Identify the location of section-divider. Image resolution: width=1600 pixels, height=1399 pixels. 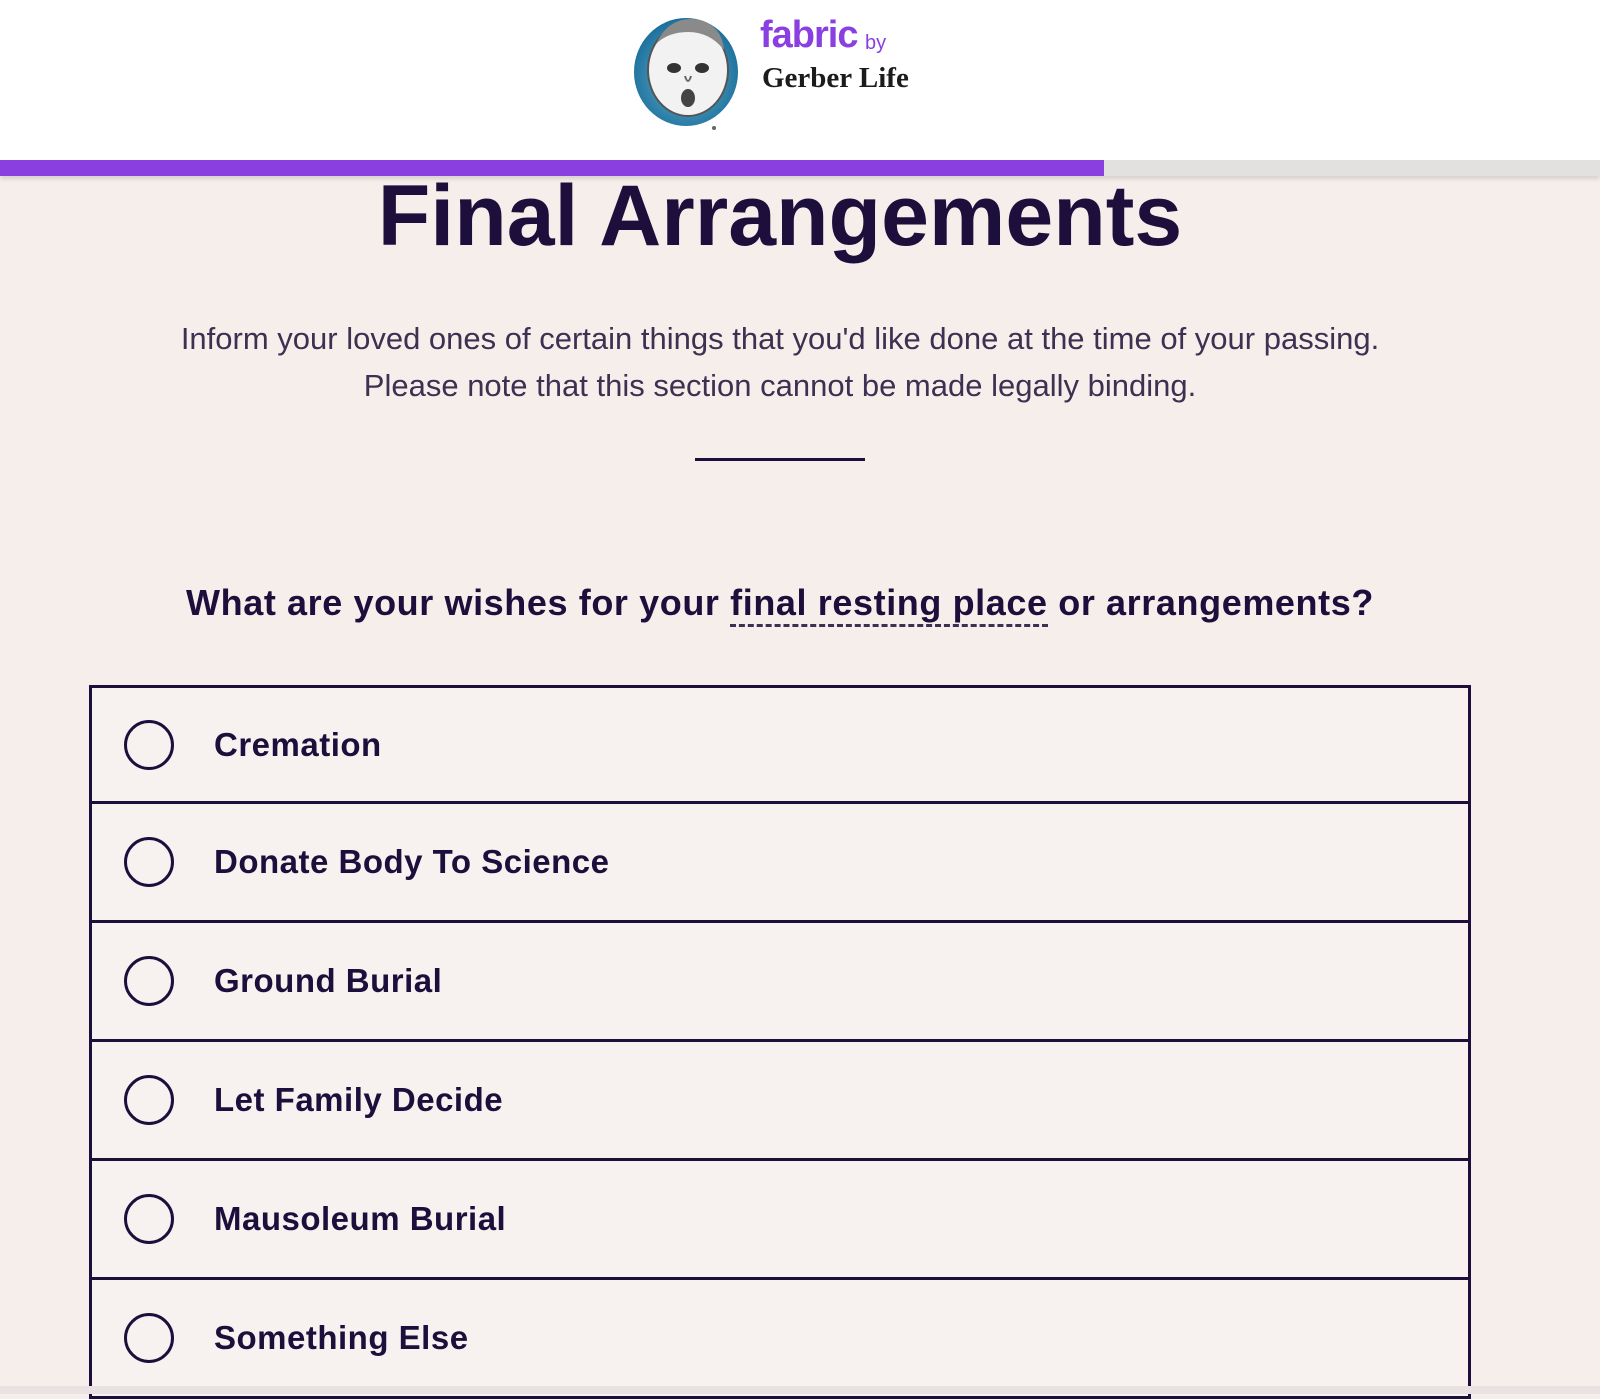
(780, 459).